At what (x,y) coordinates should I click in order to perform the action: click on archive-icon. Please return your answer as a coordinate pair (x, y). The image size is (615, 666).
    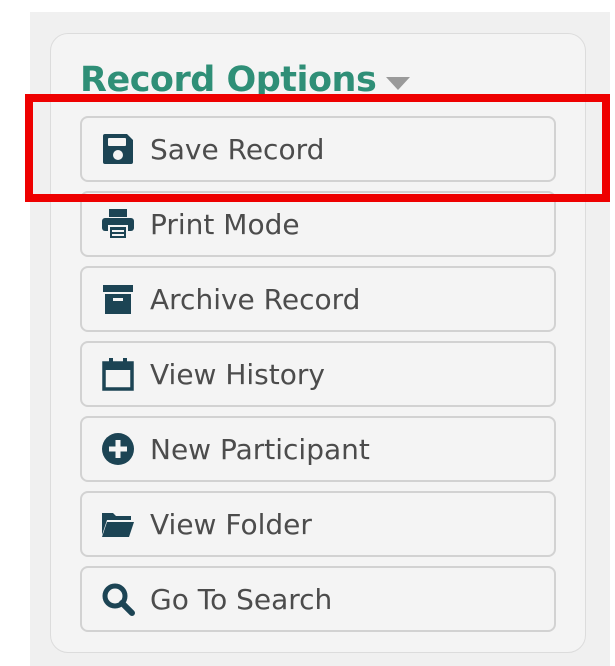
    Looking at the image, I should click on (118, 299).